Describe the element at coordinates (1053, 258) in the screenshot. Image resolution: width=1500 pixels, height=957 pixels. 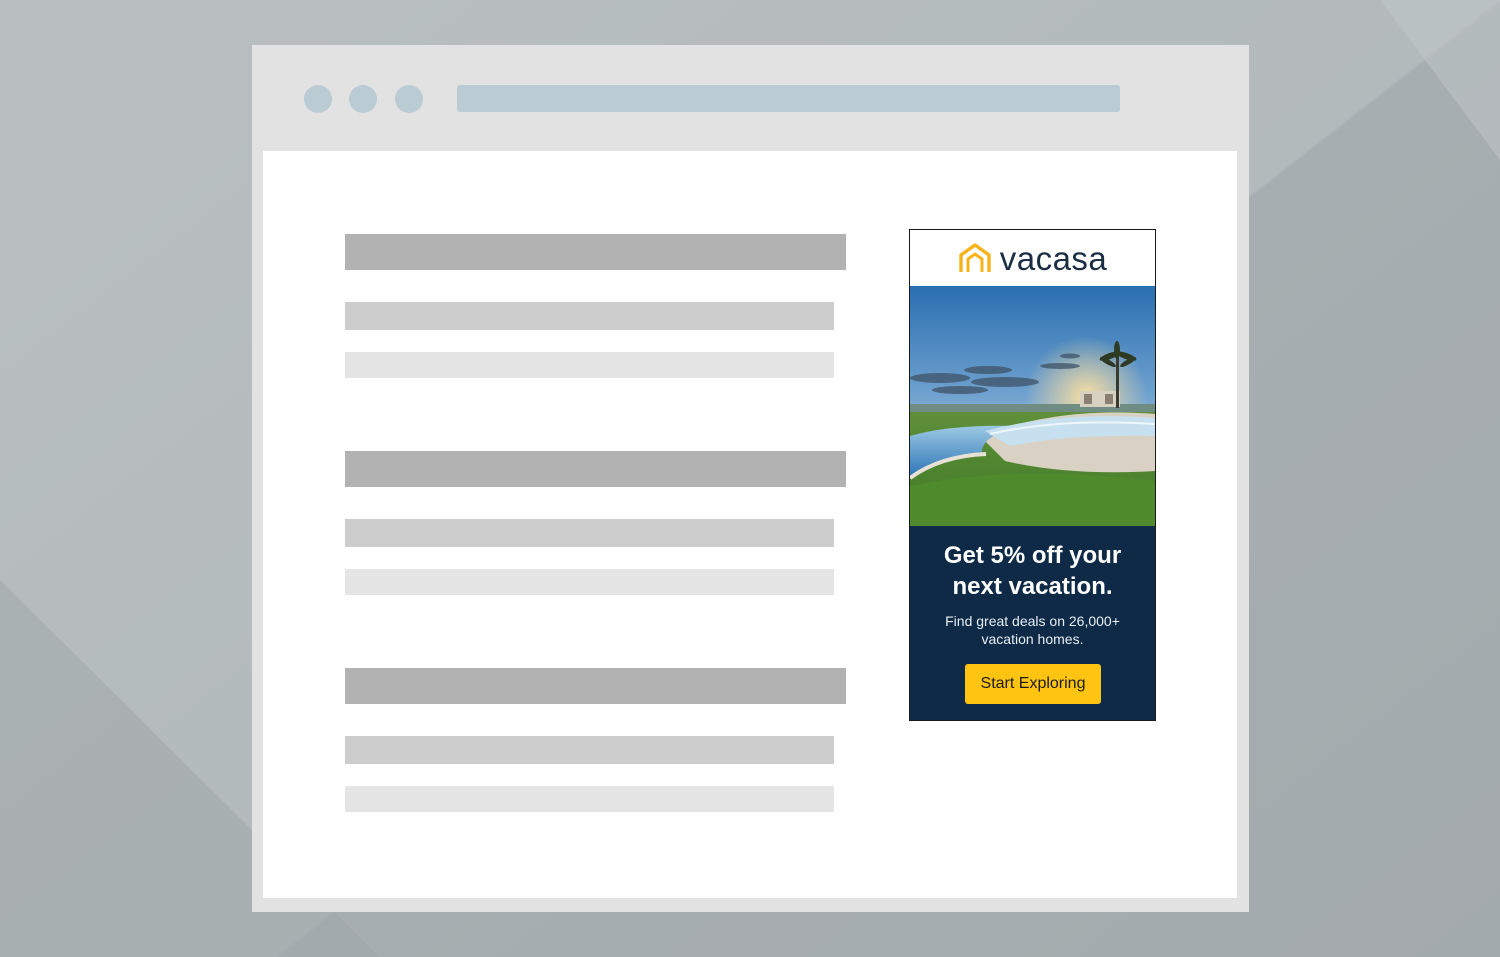
I see `brand-name: vacasa` at that location.